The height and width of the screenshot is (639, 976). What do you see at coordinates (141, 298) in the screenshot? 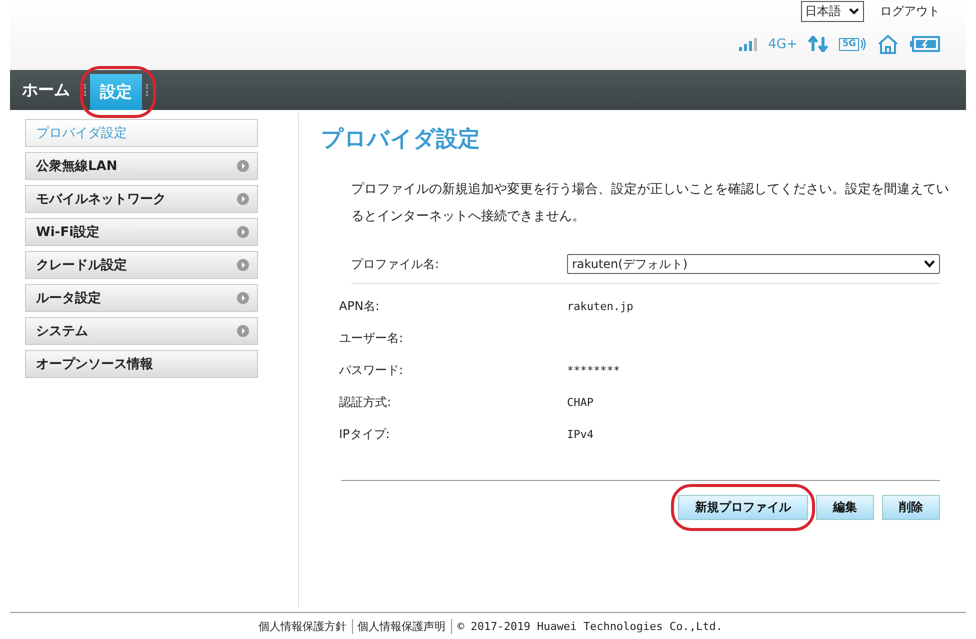
I see `sidebar-item: ルータ設定` at bounding box center [141, 298].